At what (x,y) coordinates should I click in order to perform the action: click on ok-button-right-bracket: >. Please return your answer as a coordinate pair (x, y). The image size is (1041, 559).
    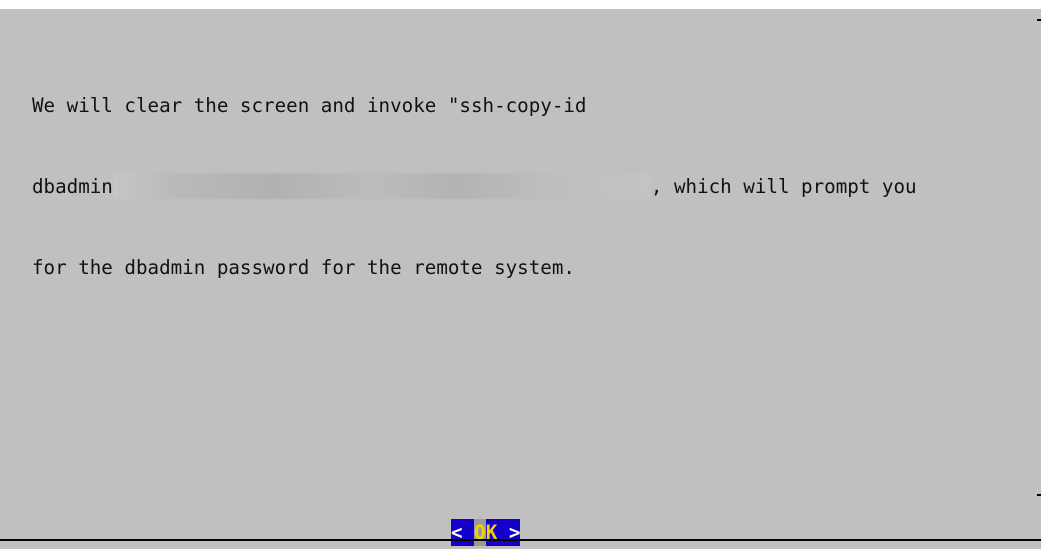
    Looking at the image, I should click on (514, 532).